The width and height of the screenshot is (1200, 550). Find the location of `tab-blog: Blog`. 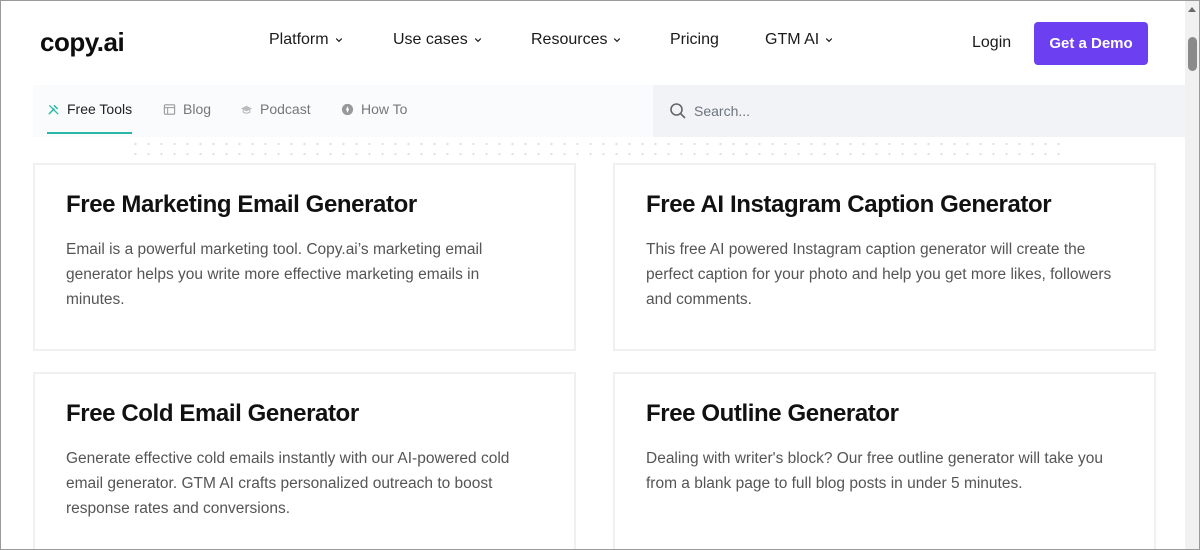

tab-blog: Blog is located at coordinates (187, 109).